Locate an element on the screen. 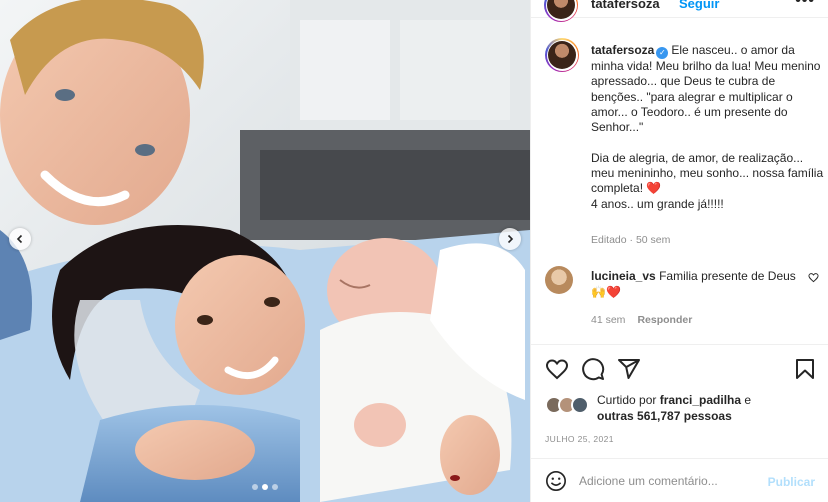 The height and width of the screenshot is (502, 828). likes-mid: e is located at coordinates (746, 400).